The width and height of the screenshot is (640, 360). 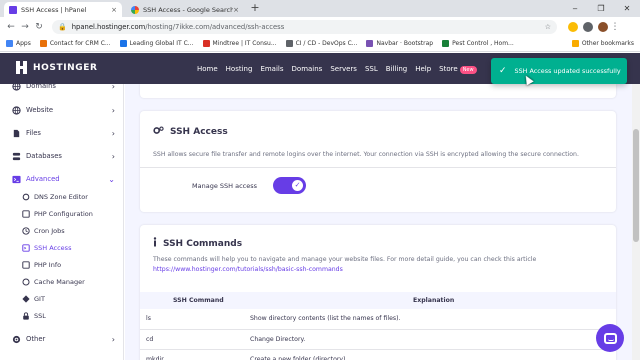 I want to click on clock-icon, so click(x=26, y=231).